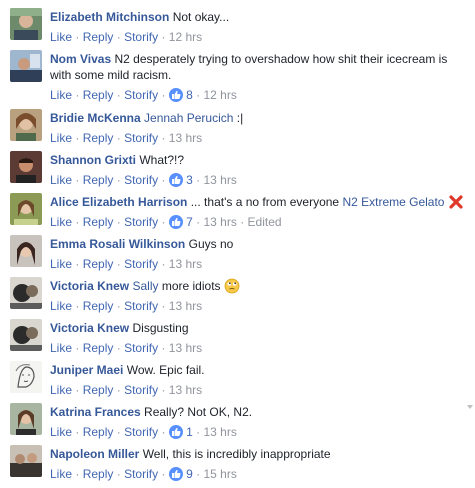  I want to click on comment-text: Guys no, so click(211, 244).